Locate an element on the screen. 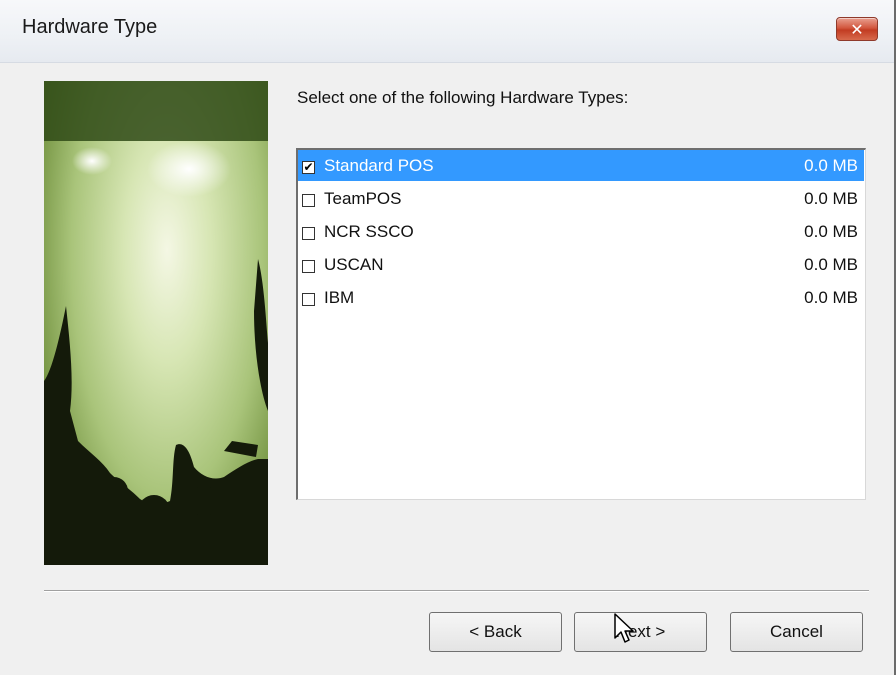 This screenshot has height=675, width=896. checkbox: ✔ is located at coordinates (308, 167).